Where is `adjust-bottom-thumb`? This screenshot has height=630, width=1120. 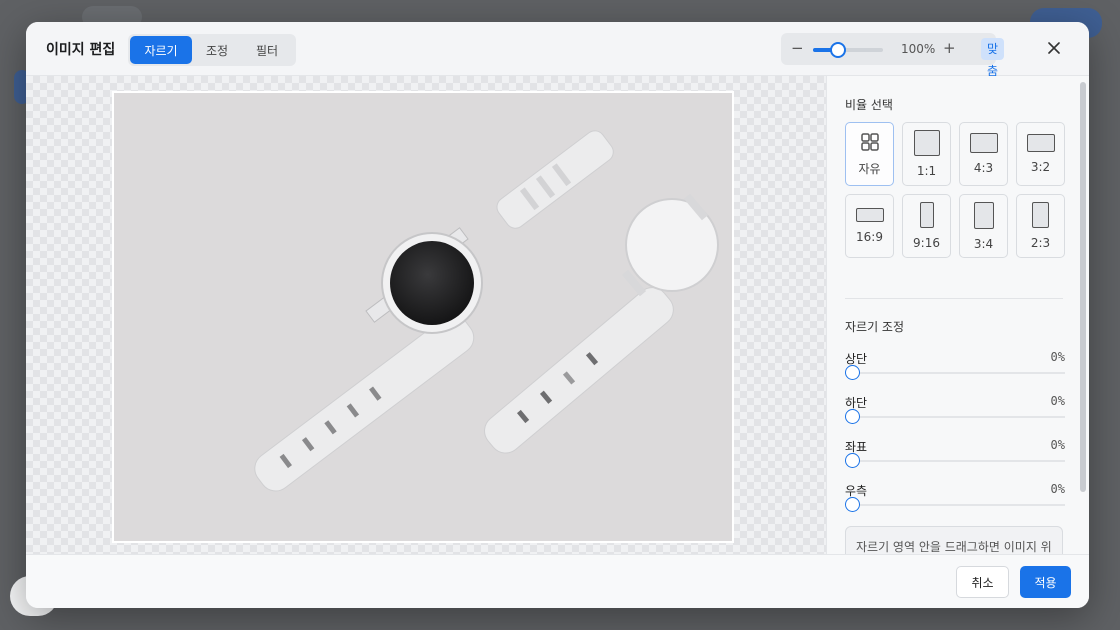 adjust-bottom-thumb is located at coordinates (852, 416).